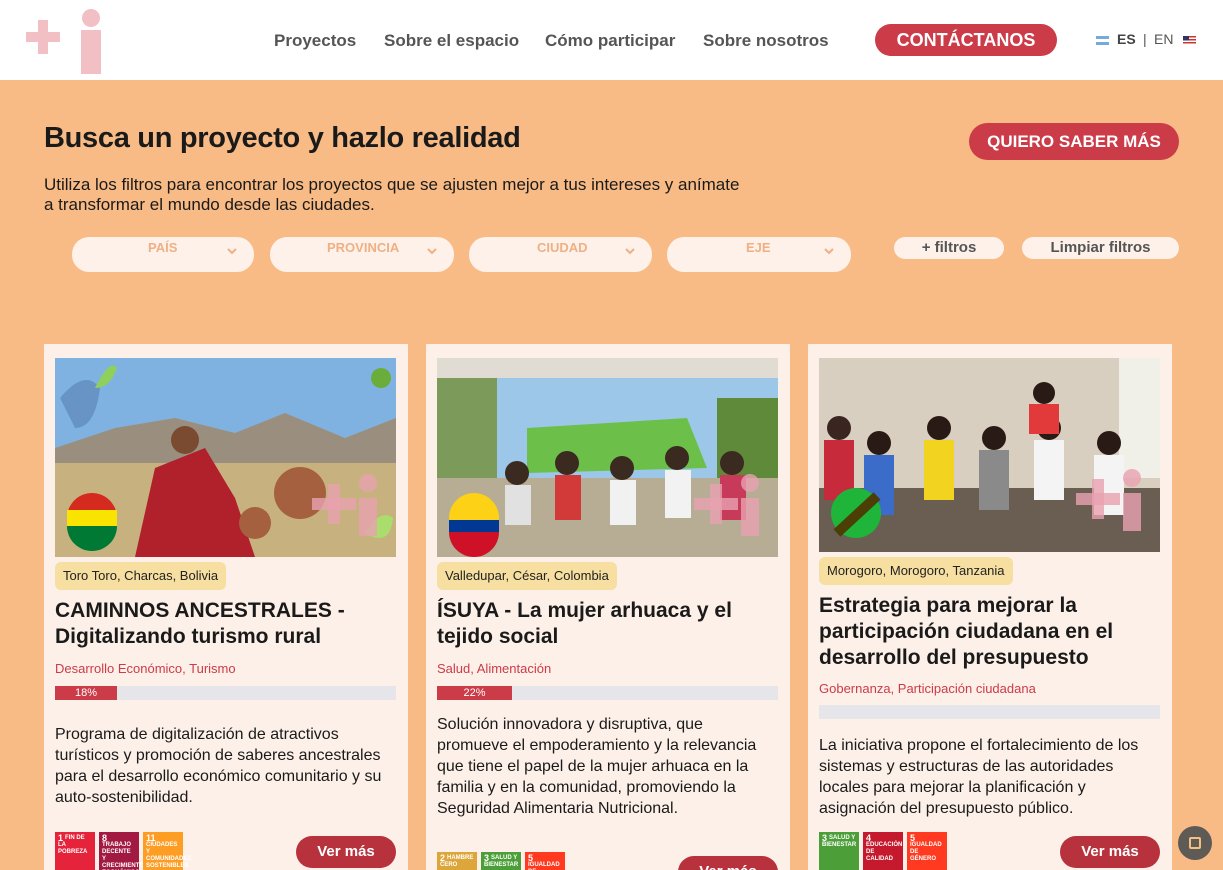 This screenshot has height=870, width=1223. What do you see at coordinates (145, 668) in the screenshot?
I see `project-tags: Desarrollo Económico, Turismo` at bounding box center [145, 668].